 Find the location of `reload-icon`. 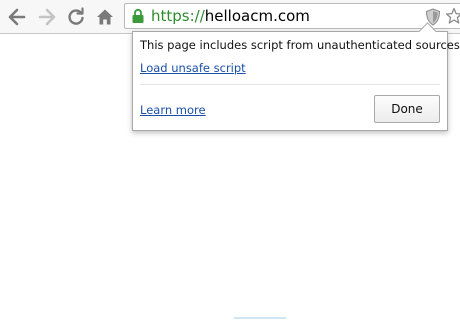

reload-icon is located at coordinates (76, 16).